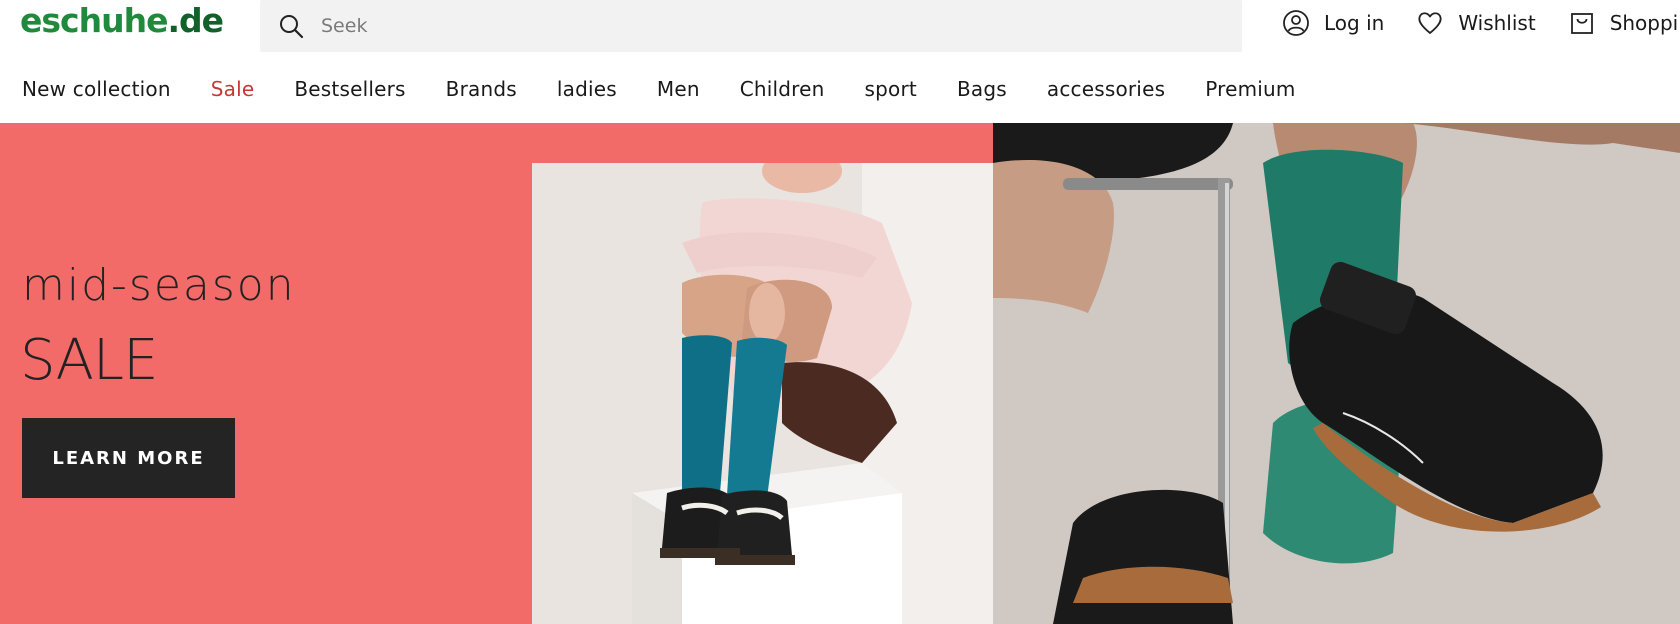 Image resolution: width=1680 pixels, height=624 pixels. I want to click on nav-item-bags: Bags, so click(982, 89).